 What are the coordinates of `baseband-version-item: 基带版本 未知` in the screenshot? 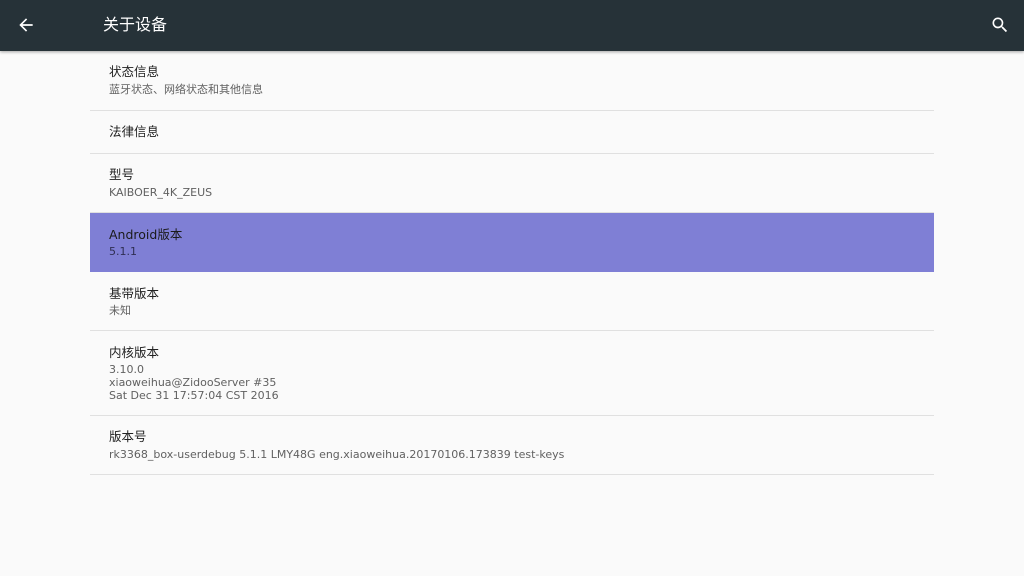 It's located at (512, 301).